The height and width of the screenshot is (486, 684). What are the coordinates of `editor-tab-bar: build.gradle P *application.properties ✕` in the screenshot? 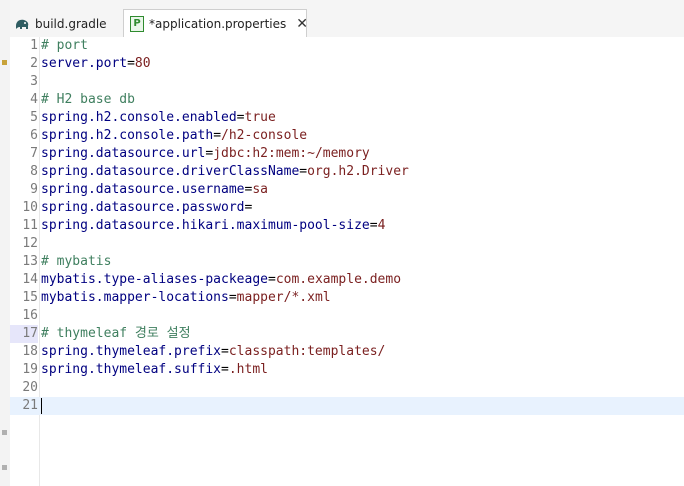 It's located at (347, 19).